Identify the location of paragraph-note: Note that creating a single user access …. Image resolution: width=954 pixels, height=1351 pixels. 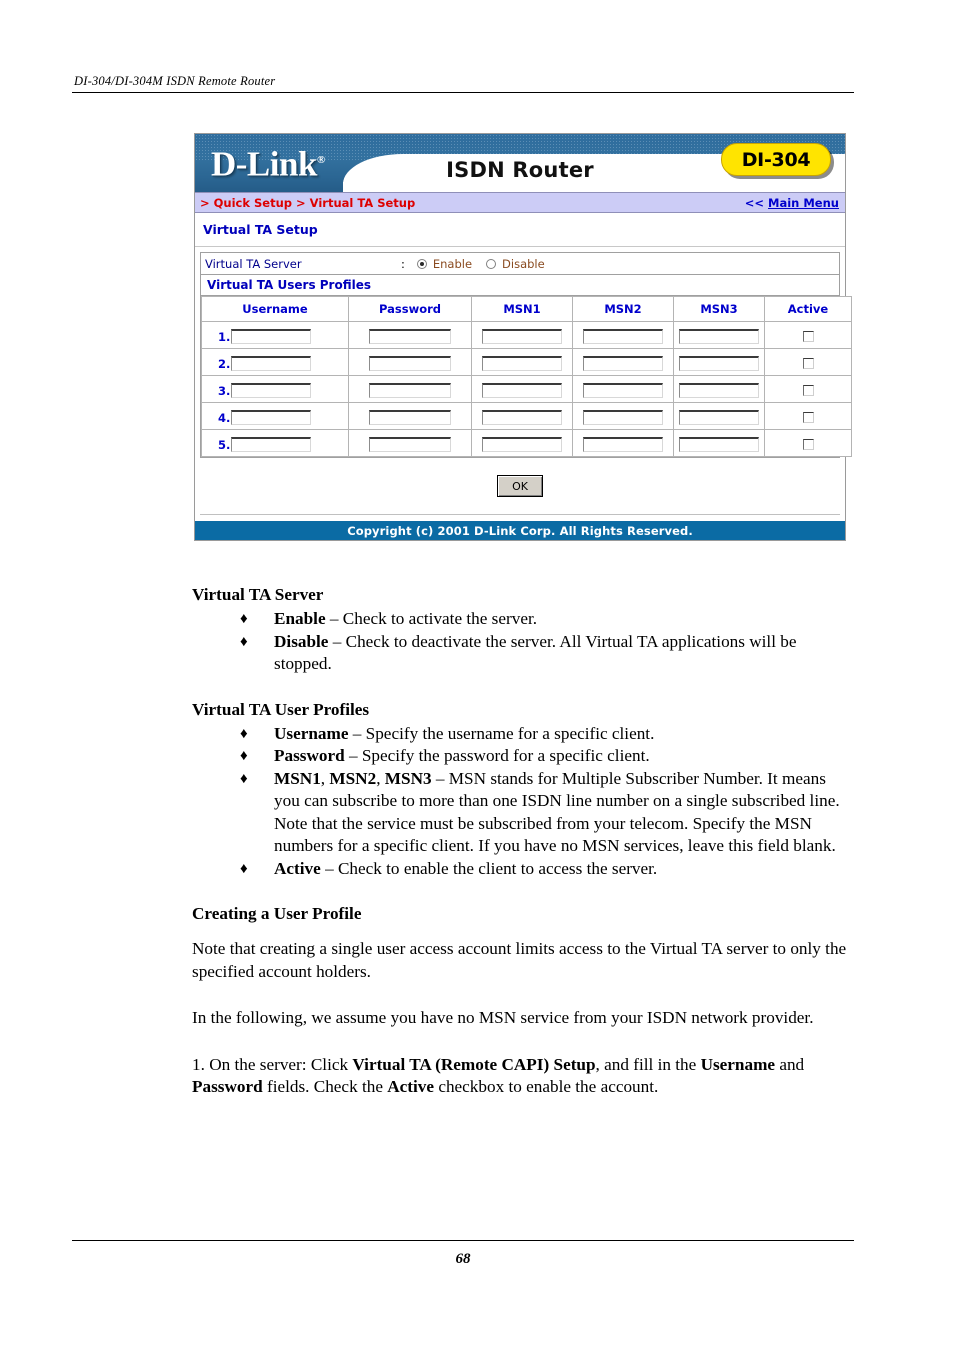
(519, 960).